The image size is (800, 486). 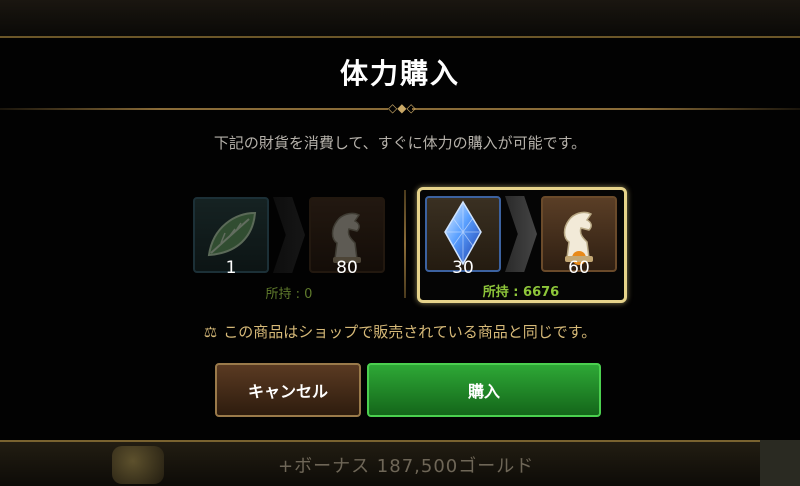 What do you see at coordinates (579, 268) in the screenshot?
I see `option-crystal-reward-qty: 60` at bounding box center [579, 268].